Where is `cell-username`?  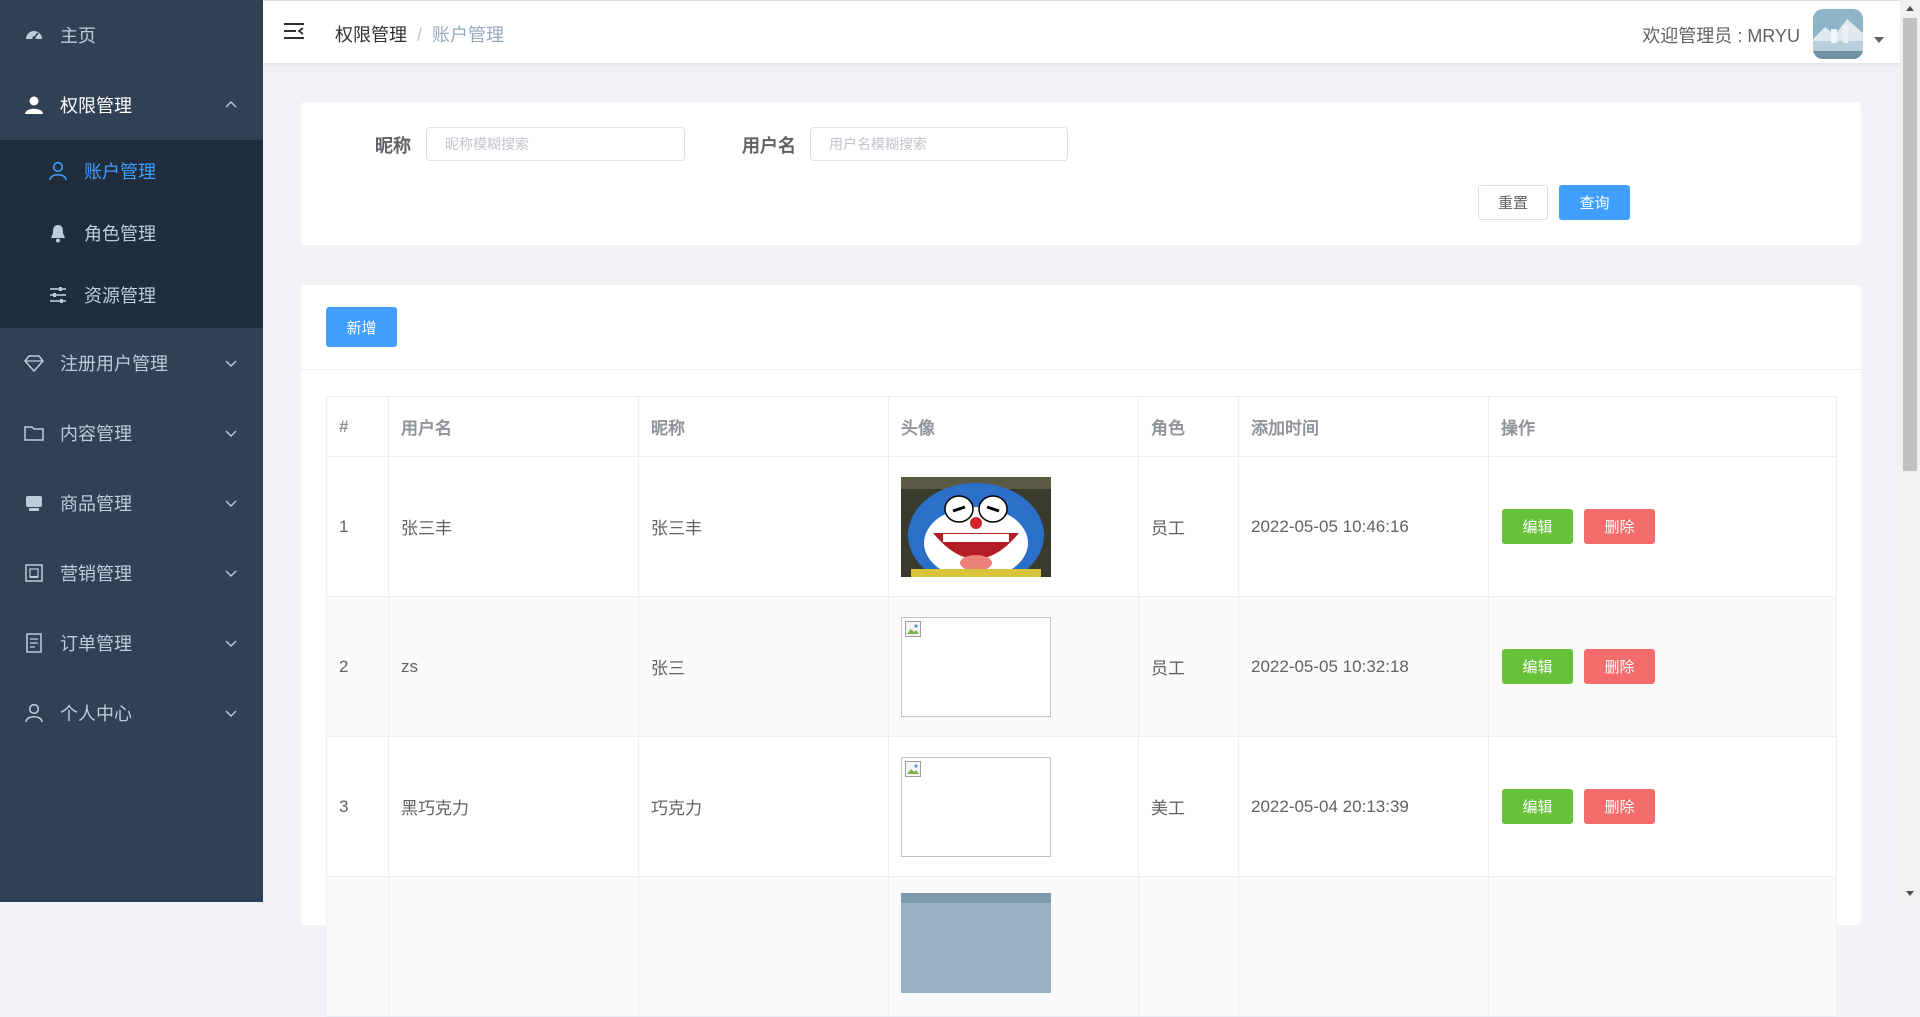 cell-username is located at coordinates (514, 946).